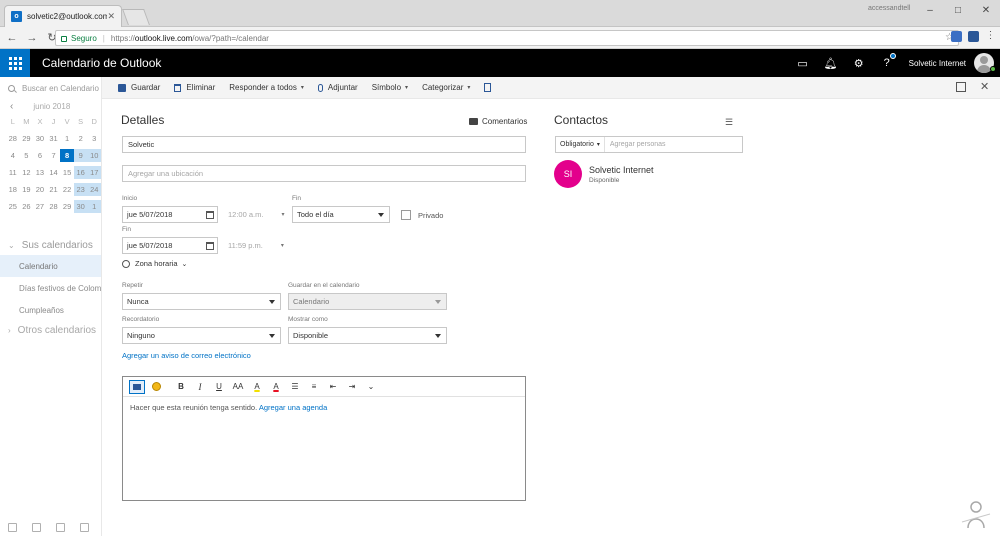 The image size is (1000, 536). I want to click on more-options-button, so click(490, 87).